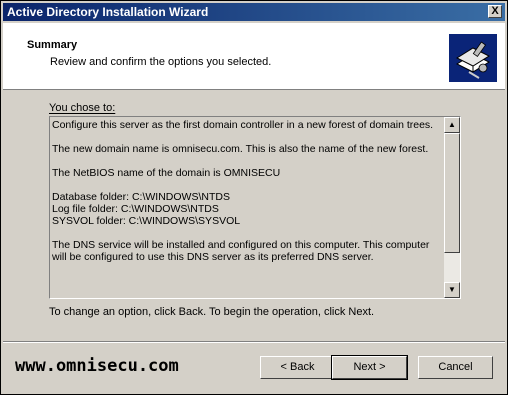 The image size is (510, 397). What do you see at coordinates (473, 58) in the screenshot?
I see `book-with-key-icon` at bounding box center [473, 58].